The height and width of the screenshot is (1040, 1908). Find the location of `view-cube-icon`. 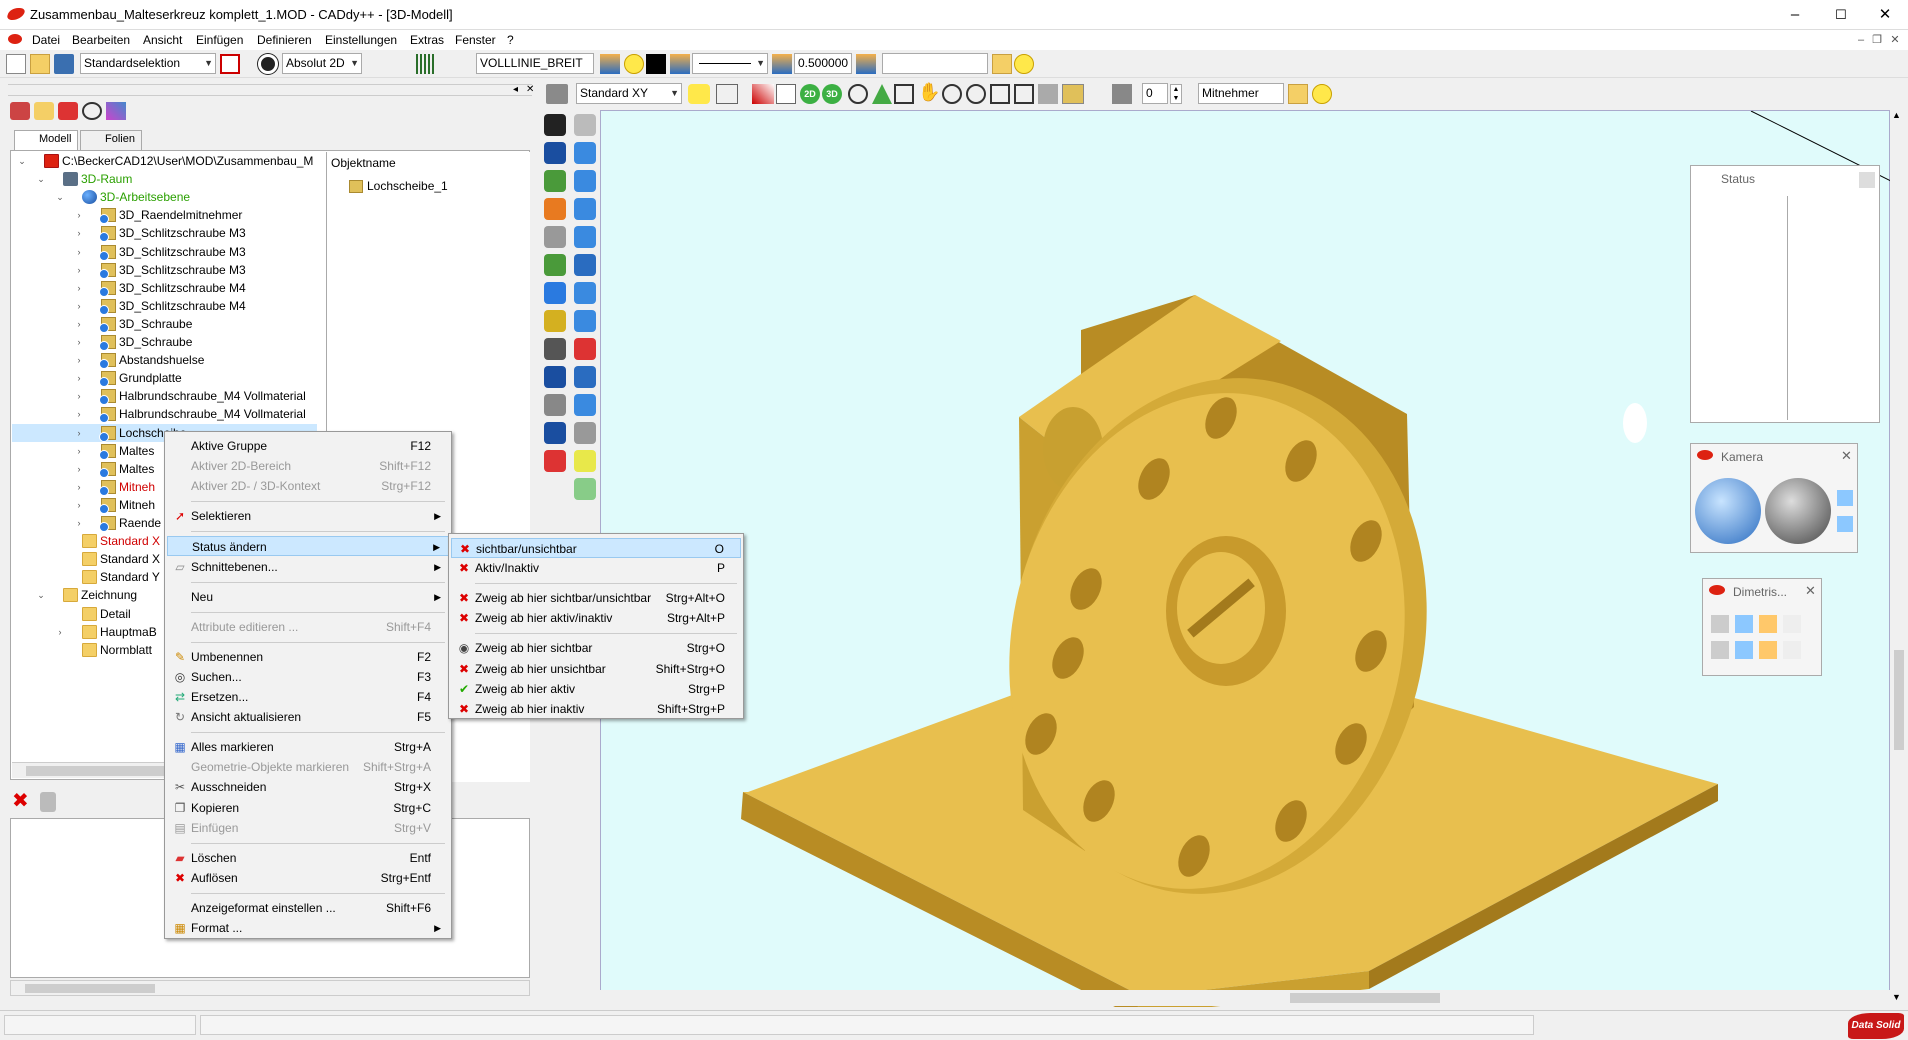

view-cube-icon is located at coordinates (557, 94).